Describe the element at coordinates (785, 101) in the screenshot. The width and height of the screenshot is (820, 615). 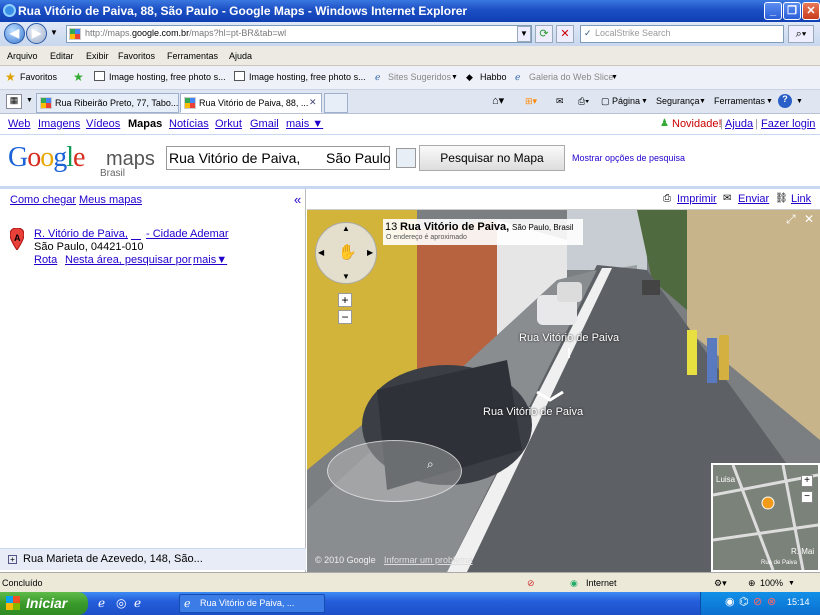
I see `help-icon: ?` at that location.